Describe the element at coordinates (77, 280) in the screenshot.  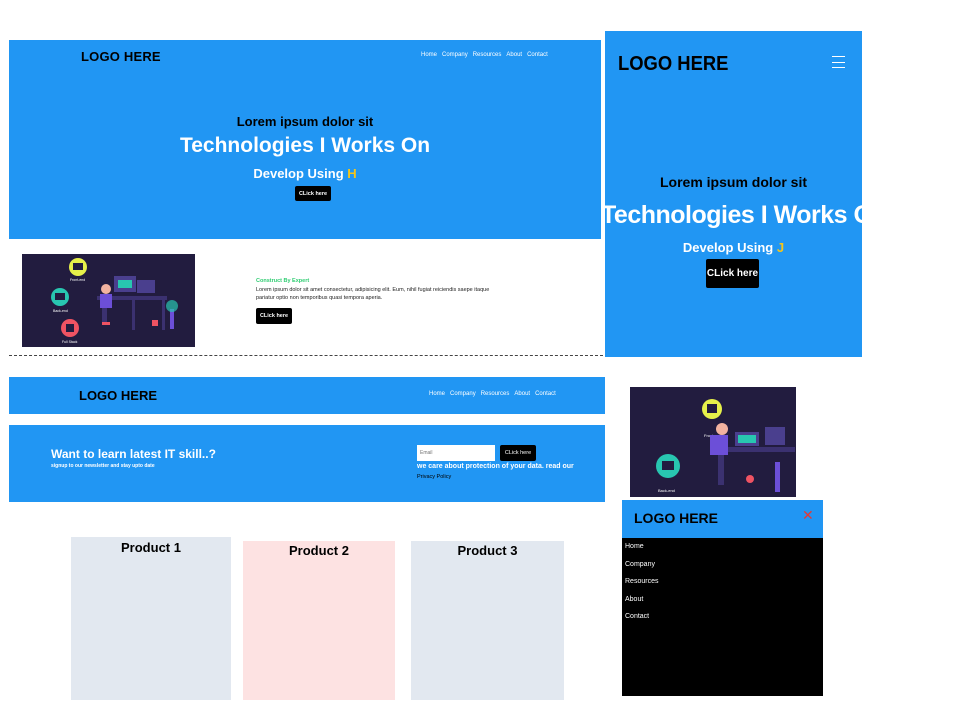
I see `label-frontend: Front-end` at that location.